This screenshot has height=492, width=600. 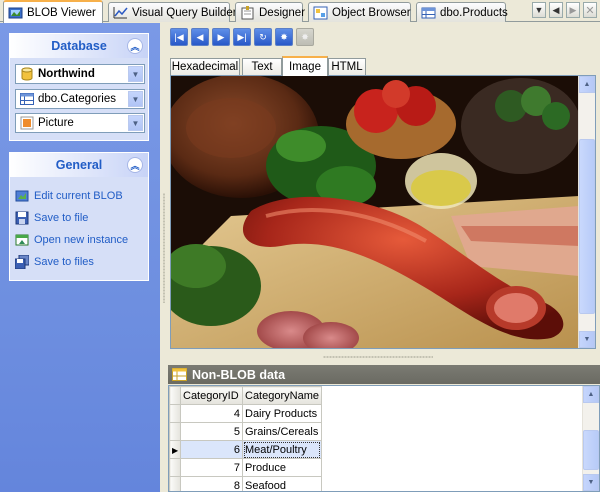 What do you see at coordinates (79, 165) in the screenshot?
I see `group-header: General ︽` at bounding box center [79, 165].